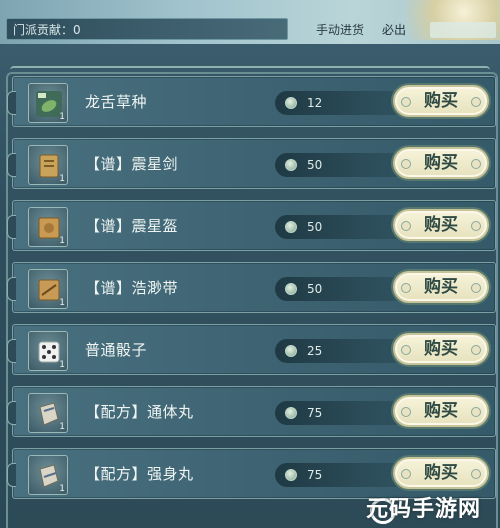 The image size is (500, 528). Describe the element at coordinates (251, 225) in the screenshot. I see `list-item: 1 【谱】震星盔 50 购买` at that location.